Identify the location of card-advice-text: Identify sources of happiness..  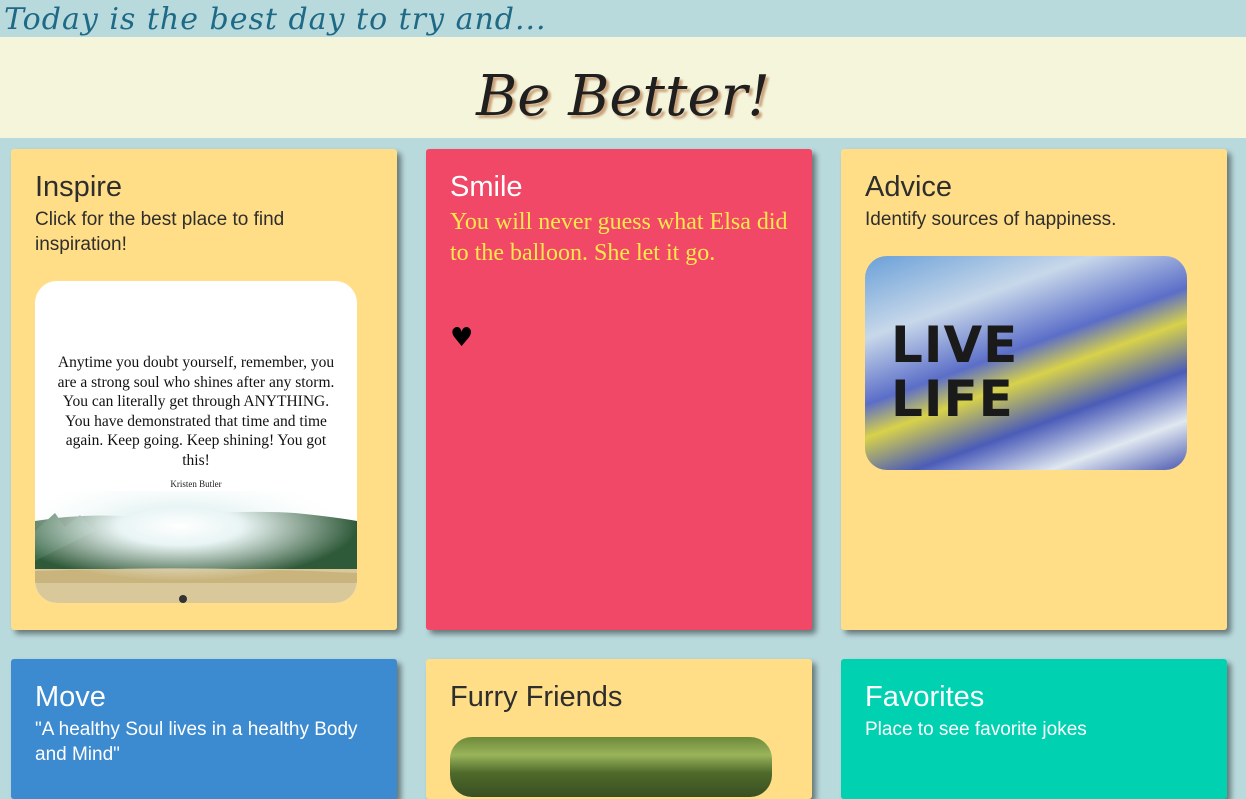
(991, 219).